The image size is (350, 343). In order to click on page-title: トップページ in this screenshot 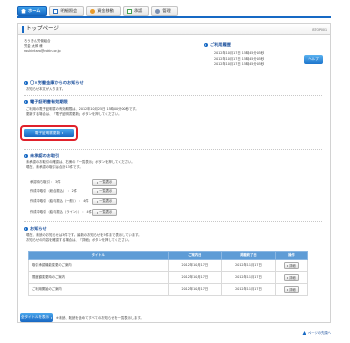, I will do `click(42, 29)`.